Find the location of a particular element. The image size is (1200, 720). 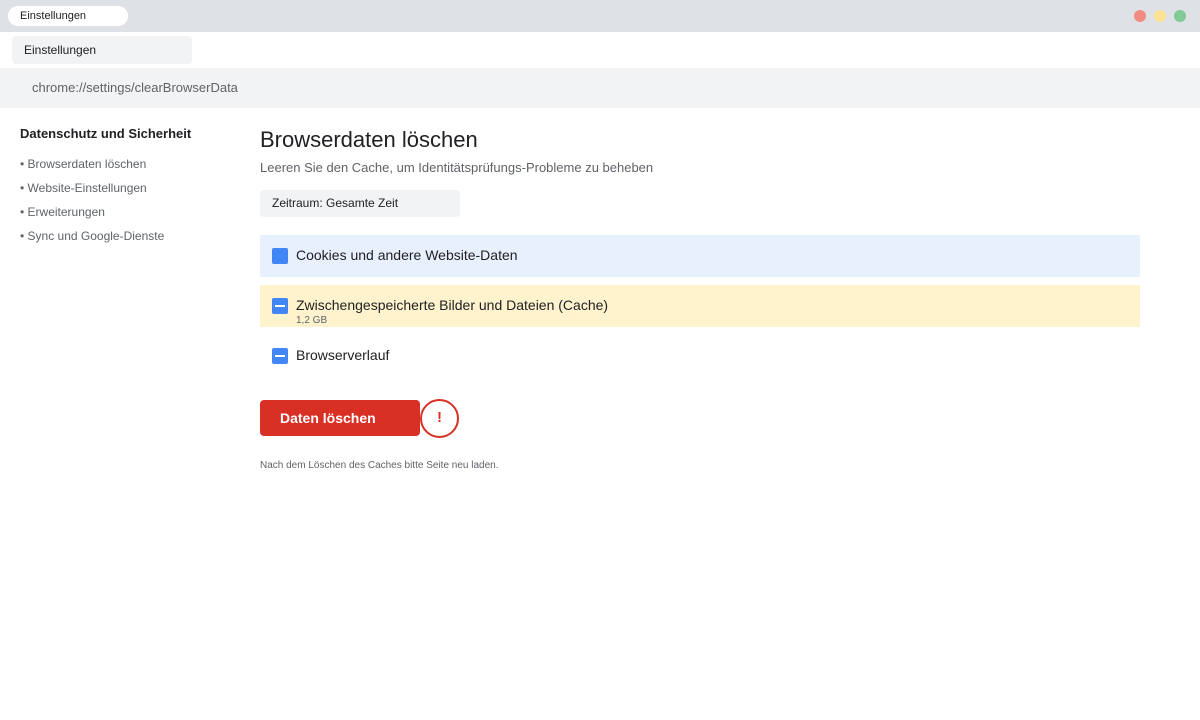

sidebar-item-sync: • Sync und Google-Dienste is located at coordinates (130, 236).